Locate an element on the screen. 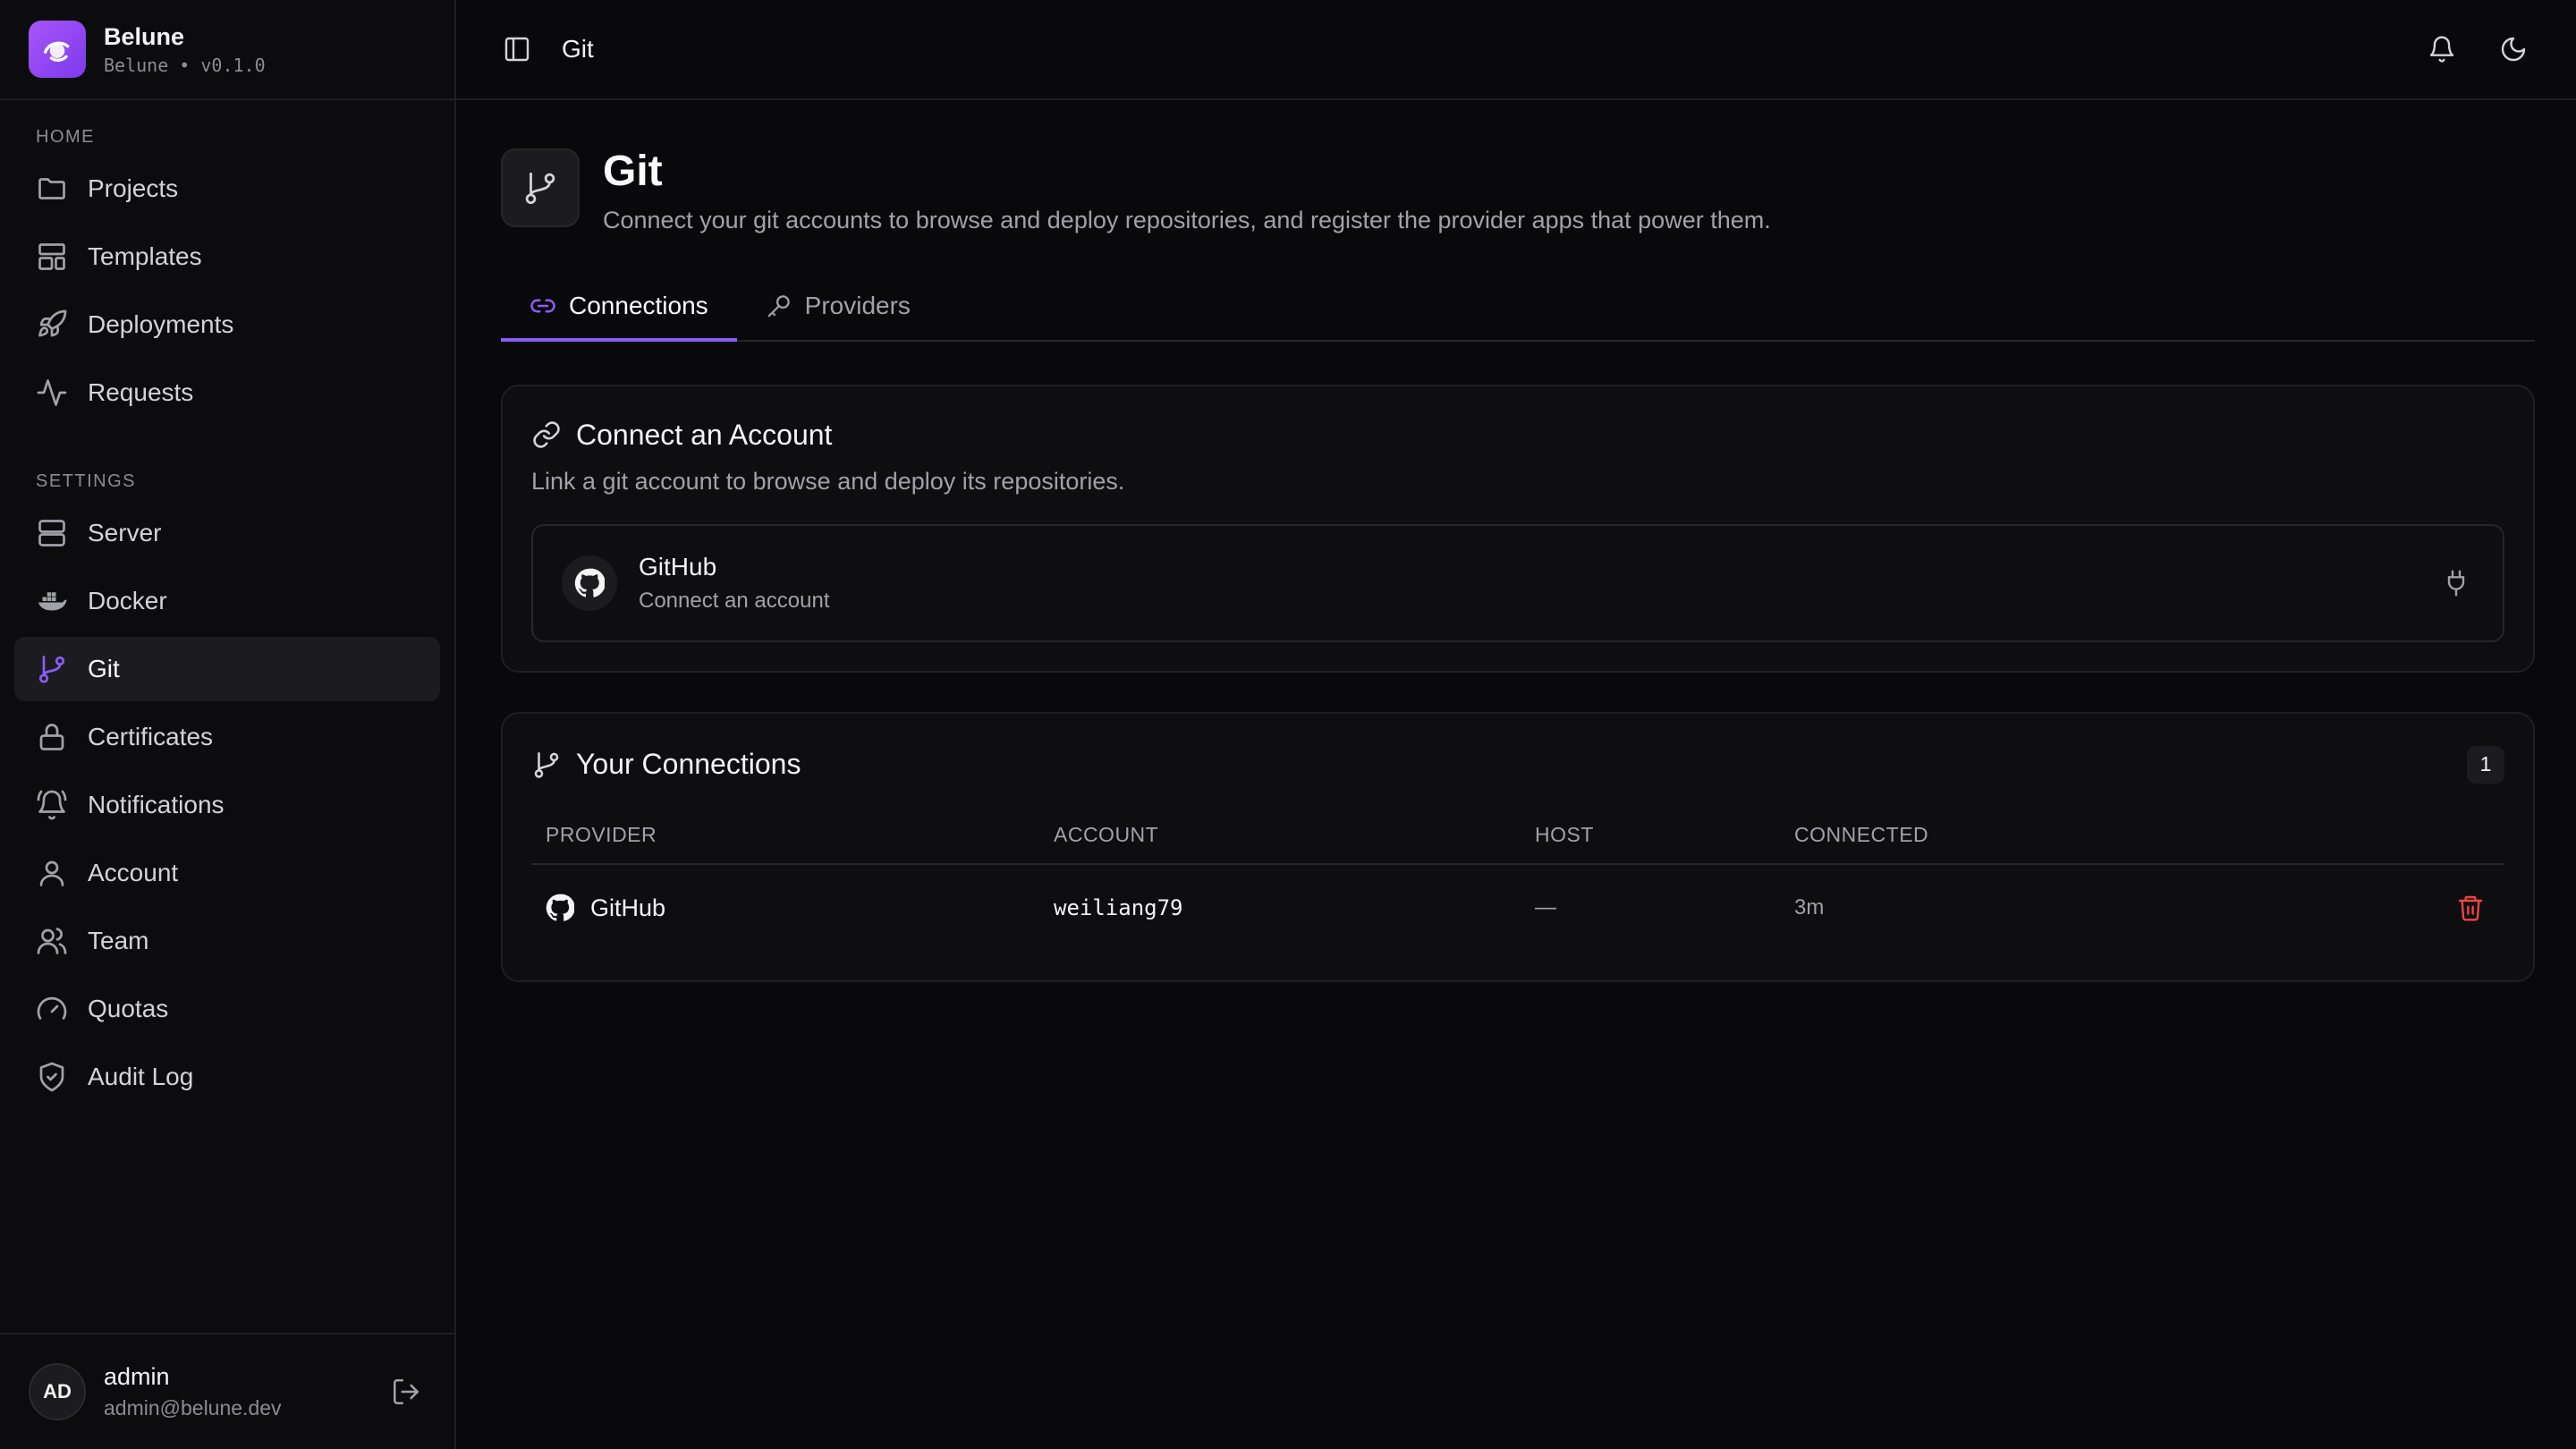 Image resolution: width=2576 pixels, height=1449 pixels. sidebar-item-deployments: Deployments is located at coordinates (227, 324).